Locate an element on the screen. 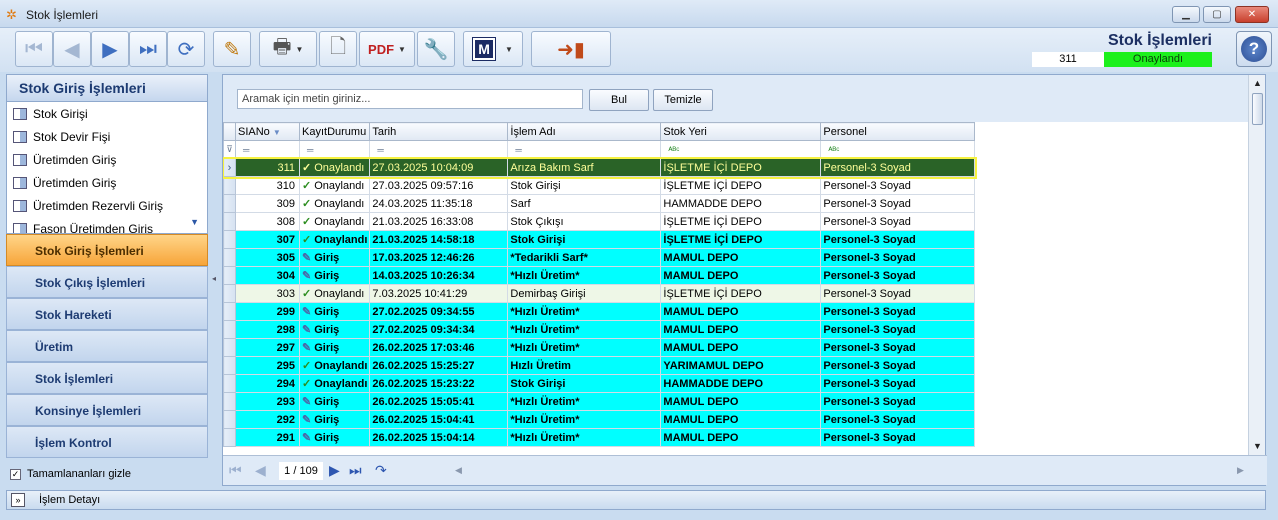  last-page-icon: ⏭ is located at coordinates (355, 470).